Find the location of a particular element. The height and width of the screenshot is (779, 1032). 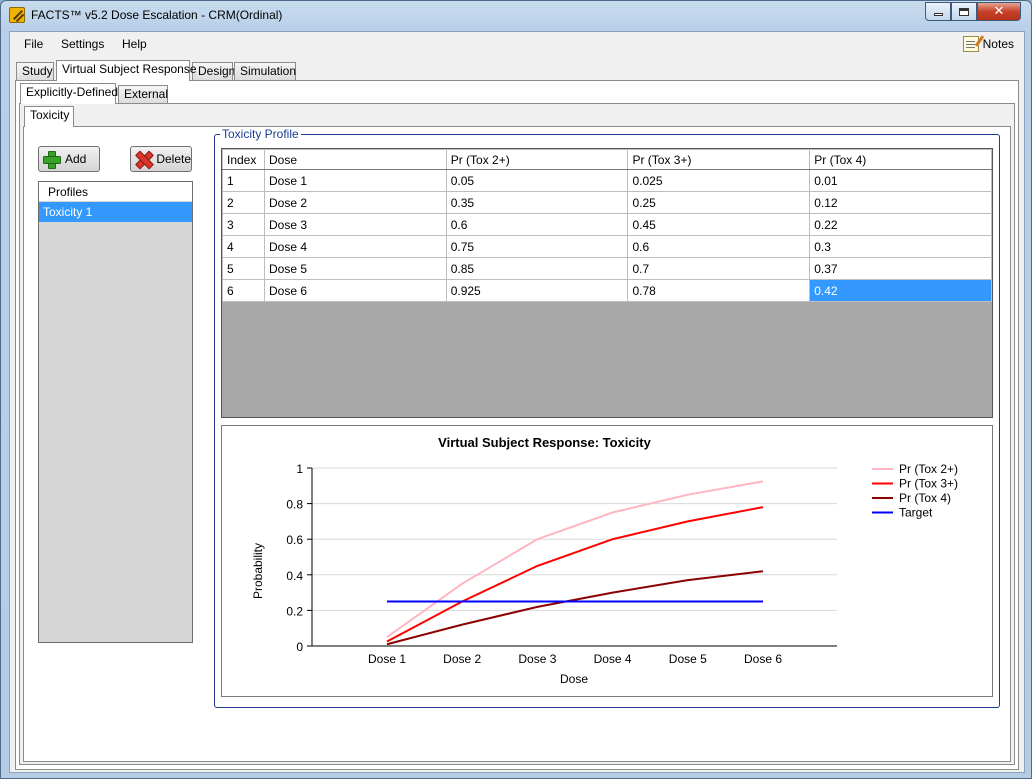

cell-index: 3 is located at coordinates (243, 224).